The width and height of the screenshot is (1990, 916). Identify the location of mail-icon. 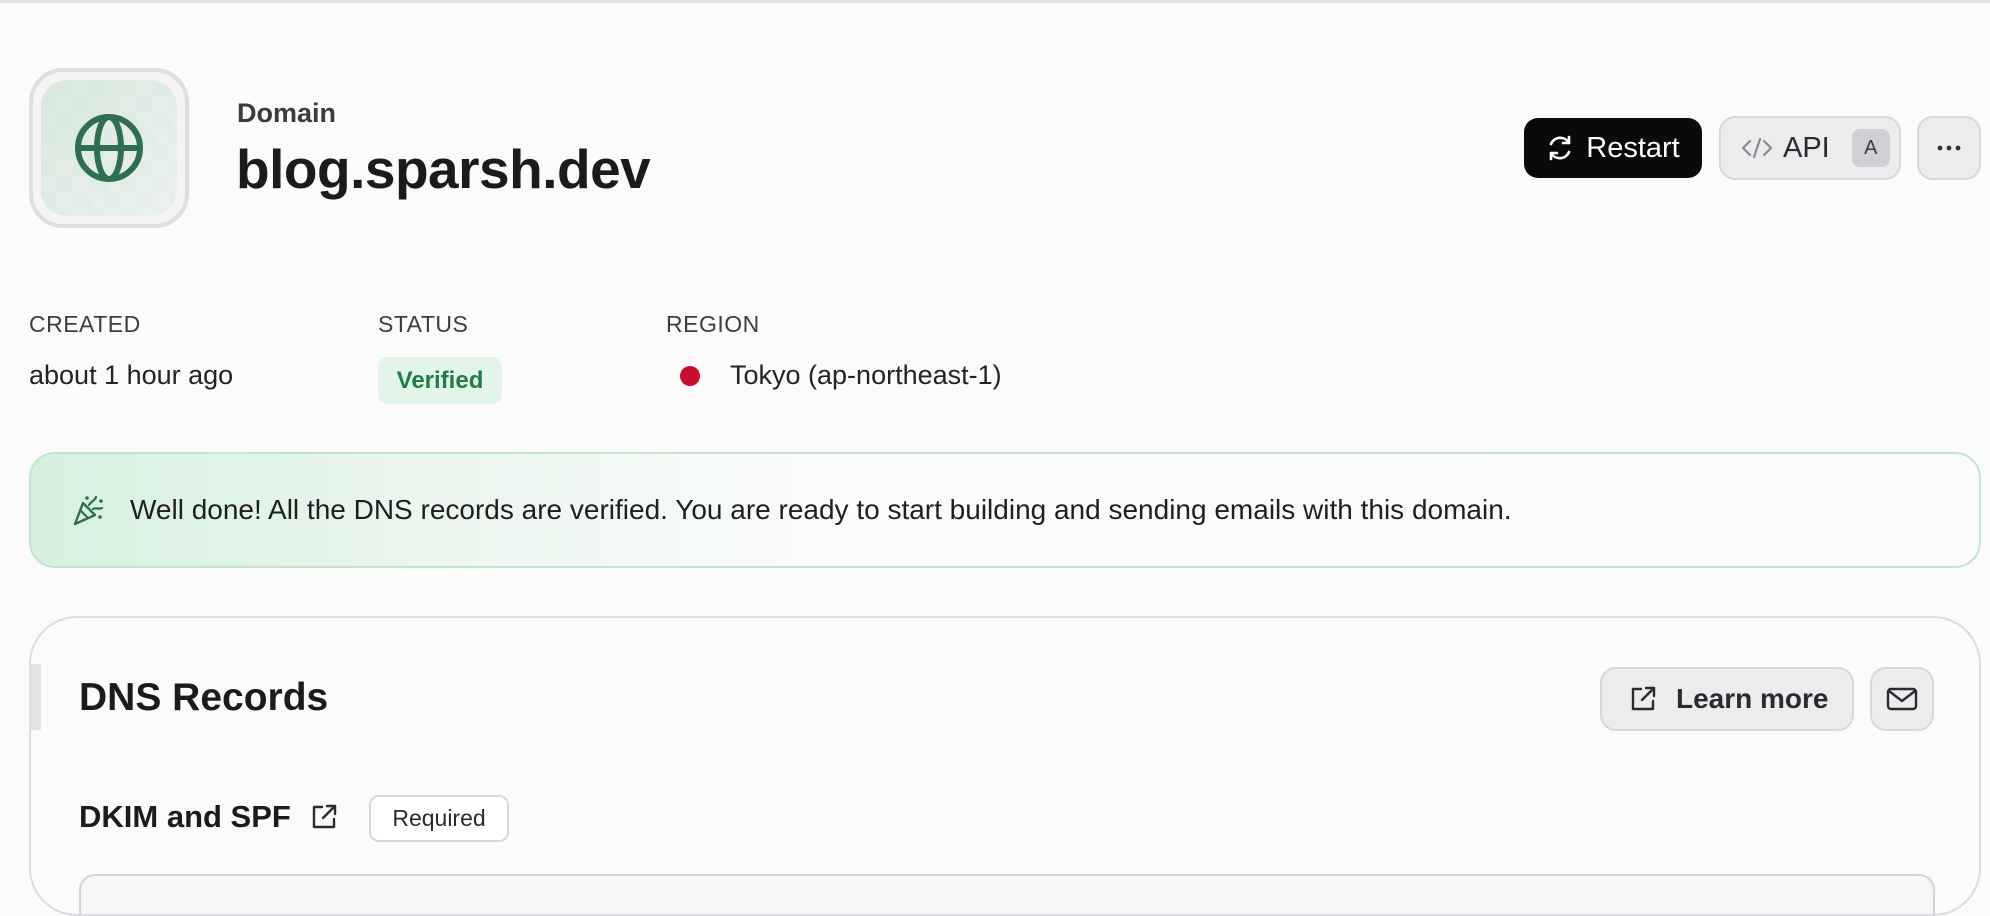
(1902, 699).